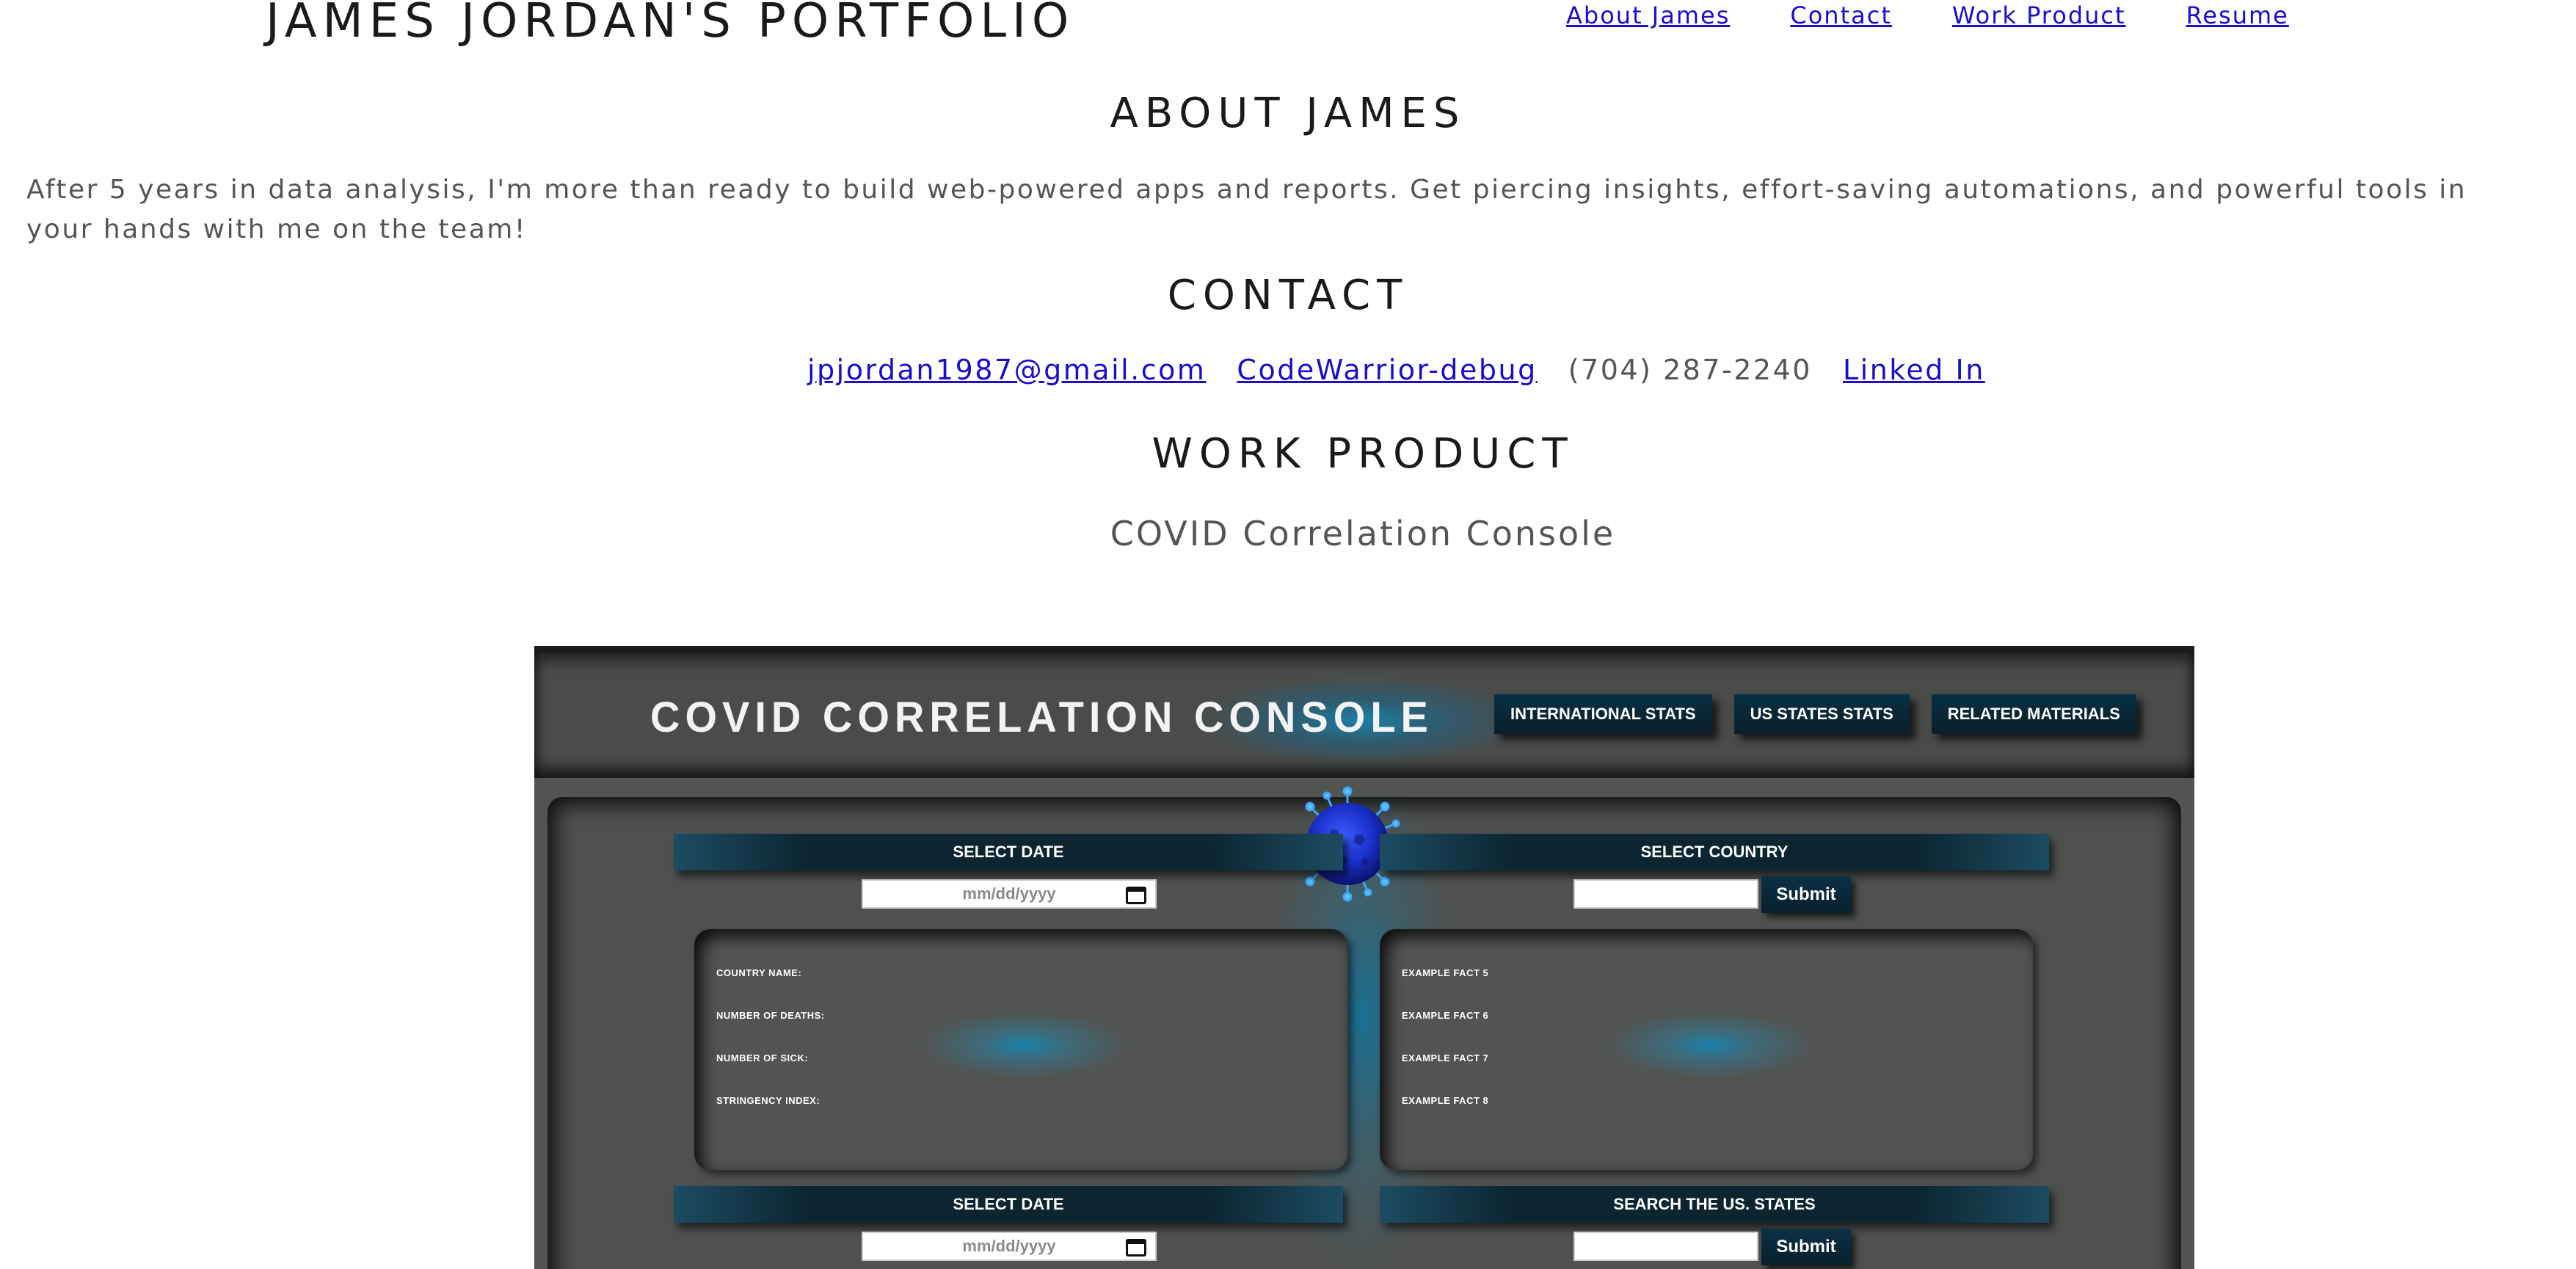  What do you see at coordinates (1041, 716) in the screenshot?
I see `console-title: COVID CORRELATION CONSOLE` at bounding box center [1041, 716].